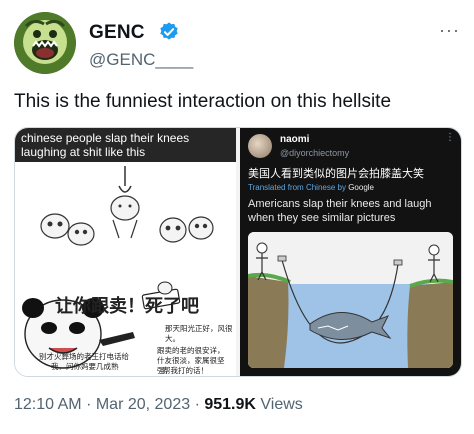  What do you see at coordinates (449, 30) in the screenshot?
I see `more-options-icon: ···` at bounding box center [449, 30].